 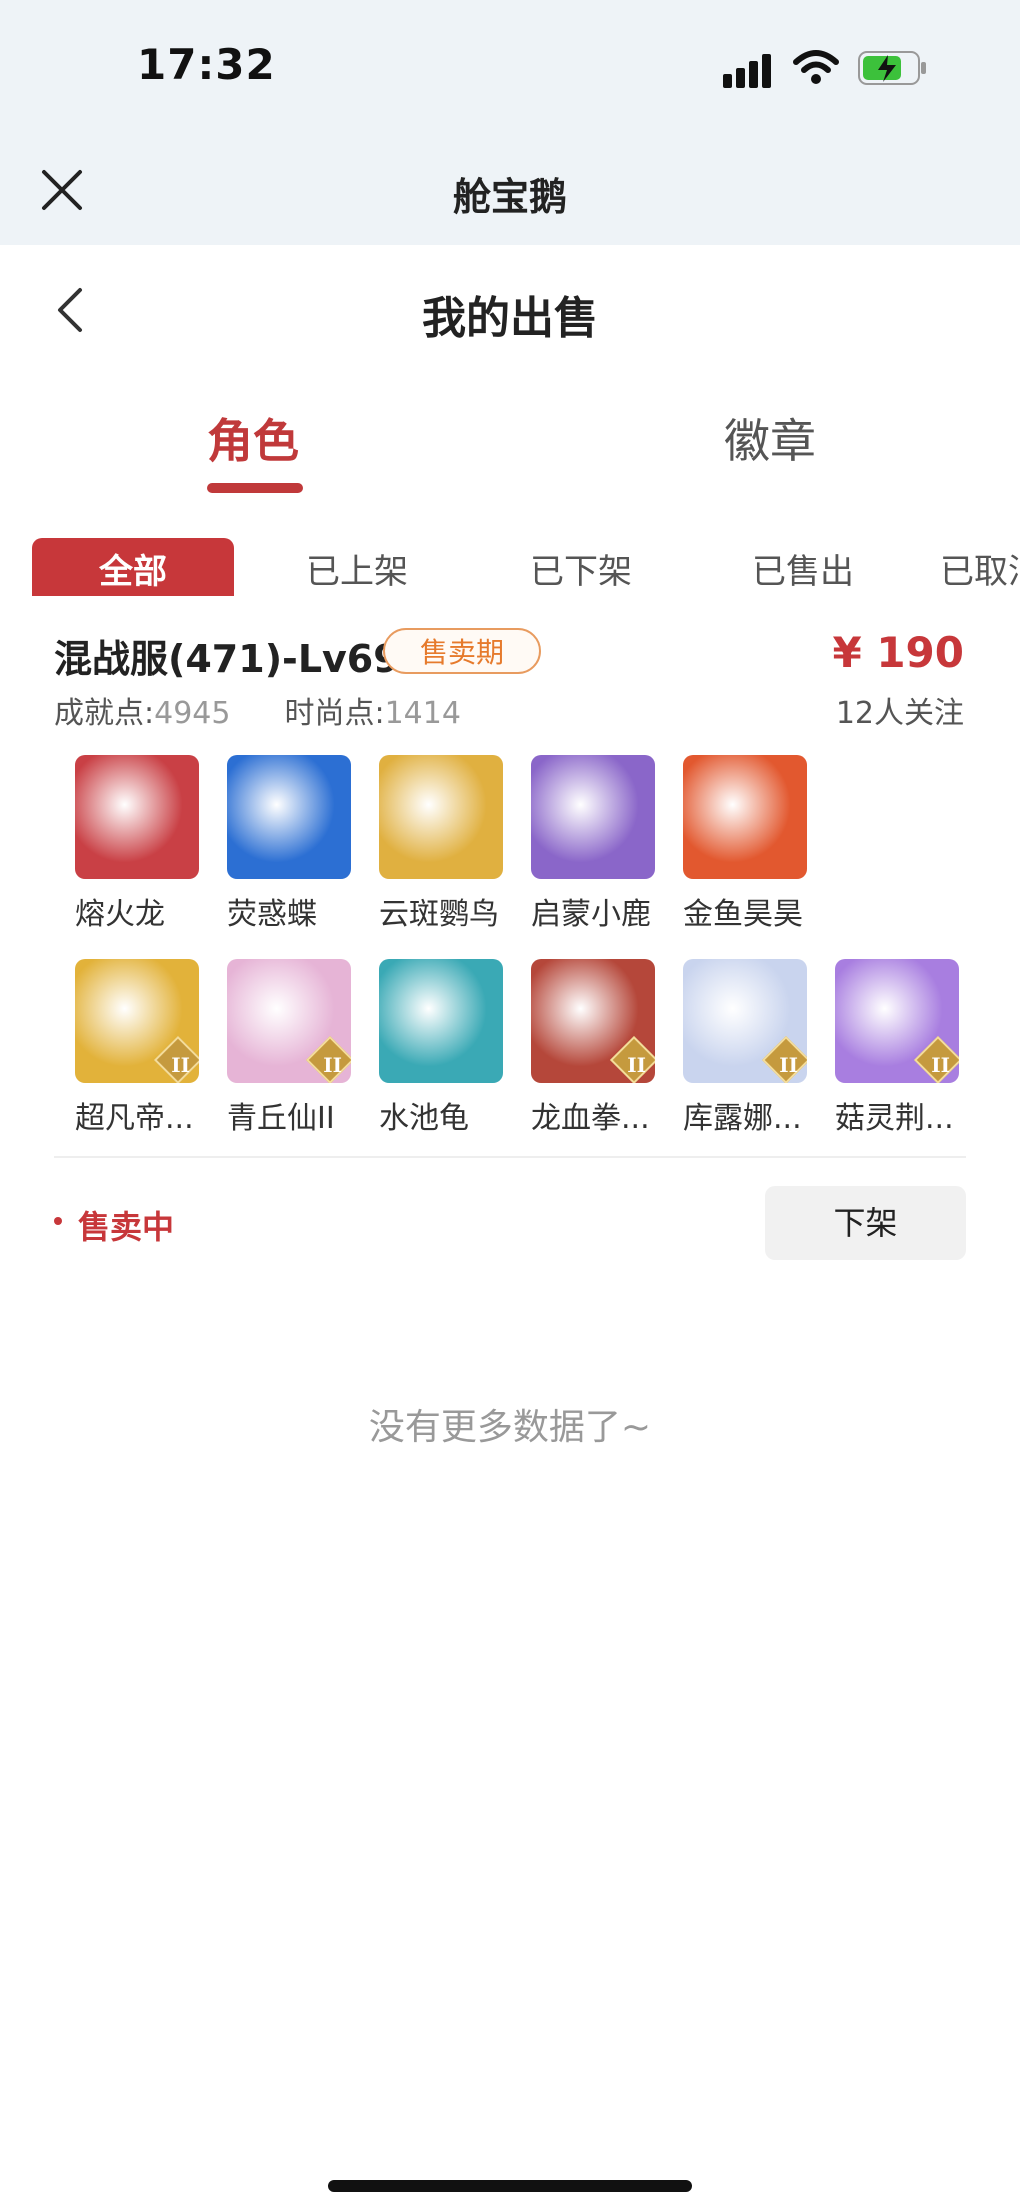 What do you see at coordinates (581, 567) in the screenshot?
I see `filter-delisted: 已下架` at bounding box center [581, 567].